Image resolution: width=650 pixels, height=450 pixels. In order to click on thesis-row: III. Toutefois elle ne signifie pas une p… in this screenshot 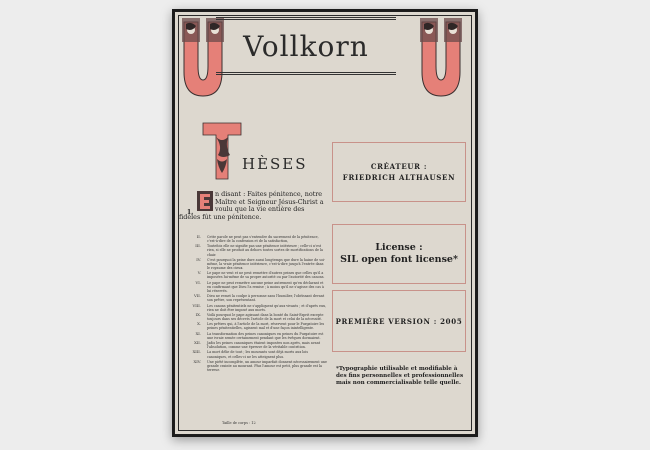, I will do `click(253, 250)`.